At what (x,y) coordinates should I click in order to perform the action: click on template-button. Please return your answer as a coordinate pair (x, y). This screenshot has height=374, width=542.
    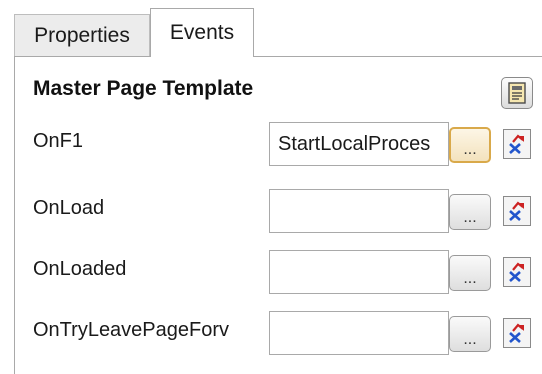
    Looking at the image, I should click on (517, 93).